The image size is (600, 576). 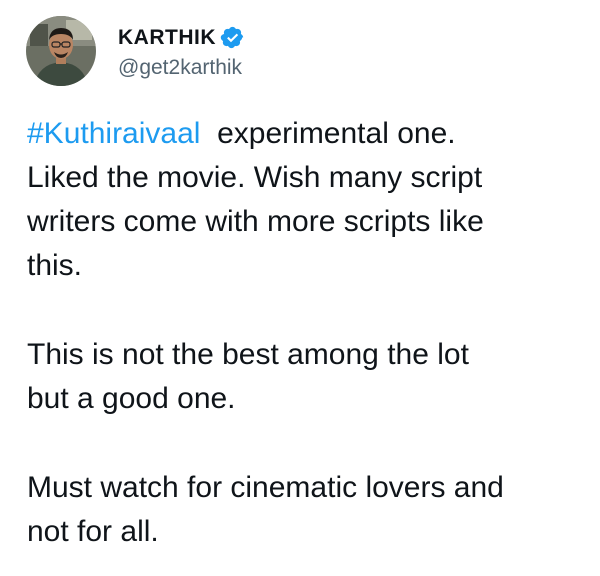 I want to click on tweet-line: writers come with more scripts like, so click(x=255, y=221).